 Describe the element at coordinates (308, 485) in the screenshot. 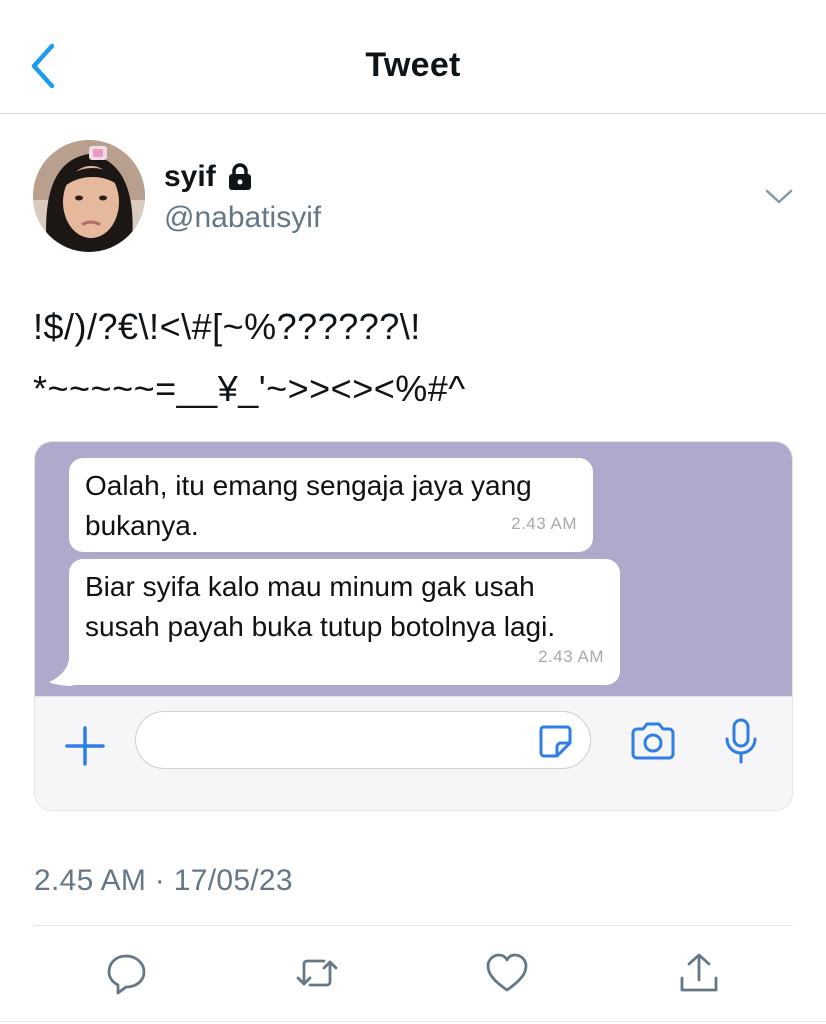

I see `message-line: Oalah, itu emang sengaja jaya yang` at that location.